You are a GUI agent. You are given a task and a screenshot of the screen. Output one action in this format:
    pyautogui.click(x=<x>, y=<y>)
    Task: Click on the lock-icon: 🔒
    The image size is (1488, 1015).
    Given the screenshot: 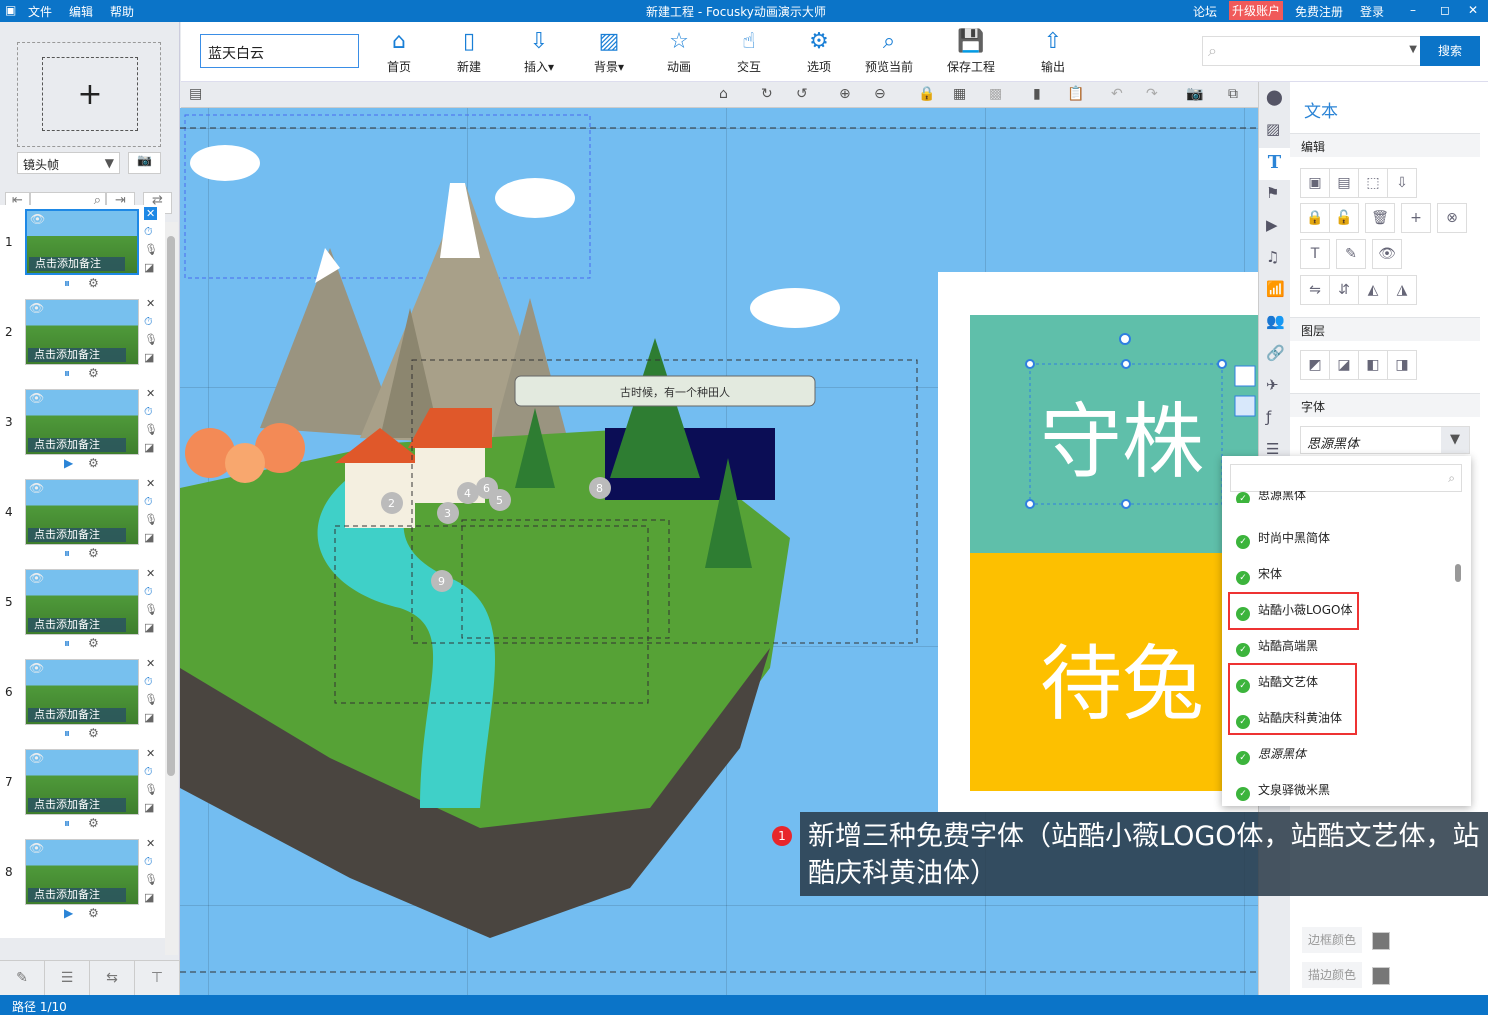 What is the action you would take?
    pyautogui.click(x=926, y=94)
    